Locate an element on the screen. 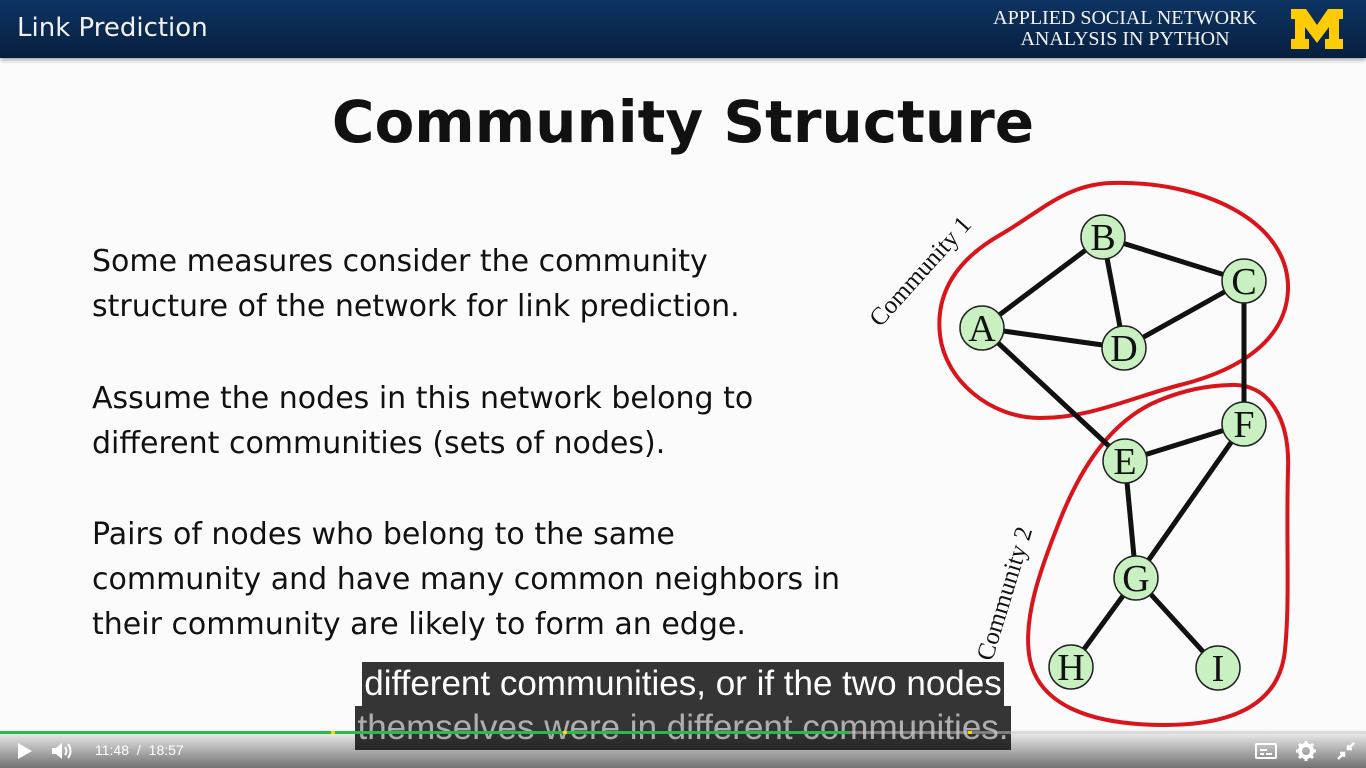 This screenshot has height=768, width=1366. node-F: F is located at coordinates (1244, 424).